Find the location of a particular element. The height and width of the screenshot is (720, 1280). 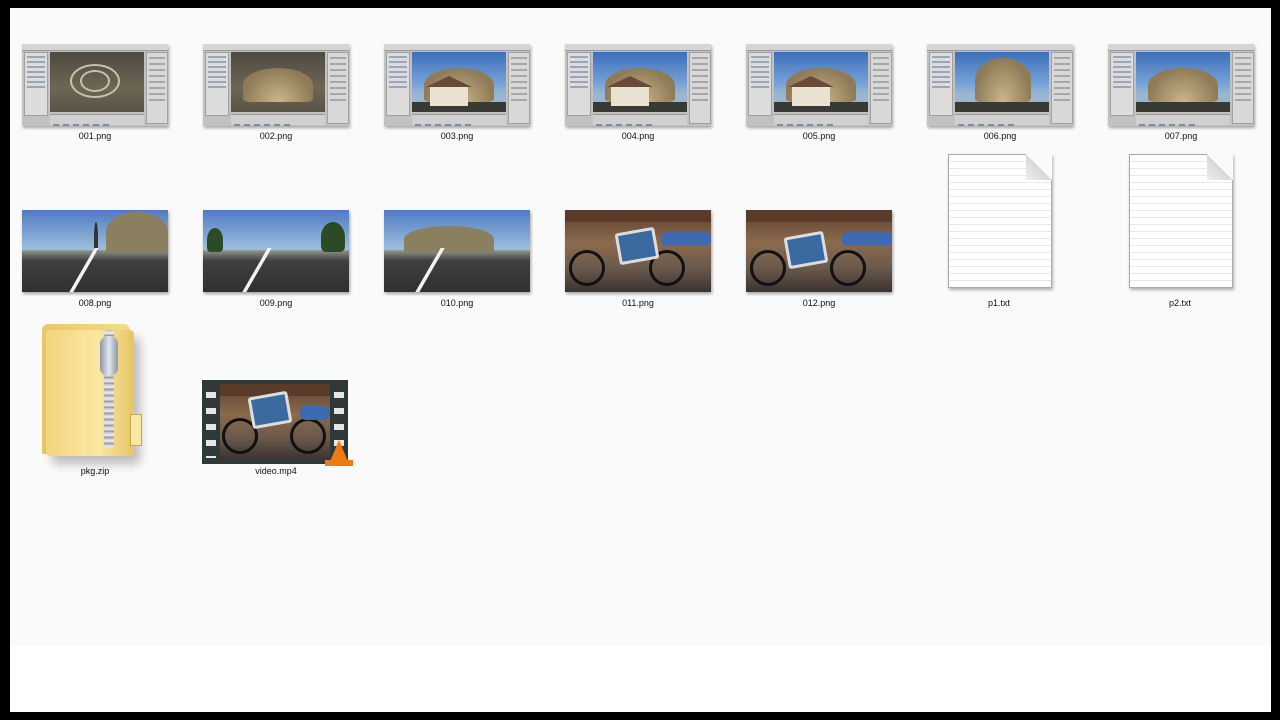

file-item-012: 012.png is located at coordinates (819, 158).